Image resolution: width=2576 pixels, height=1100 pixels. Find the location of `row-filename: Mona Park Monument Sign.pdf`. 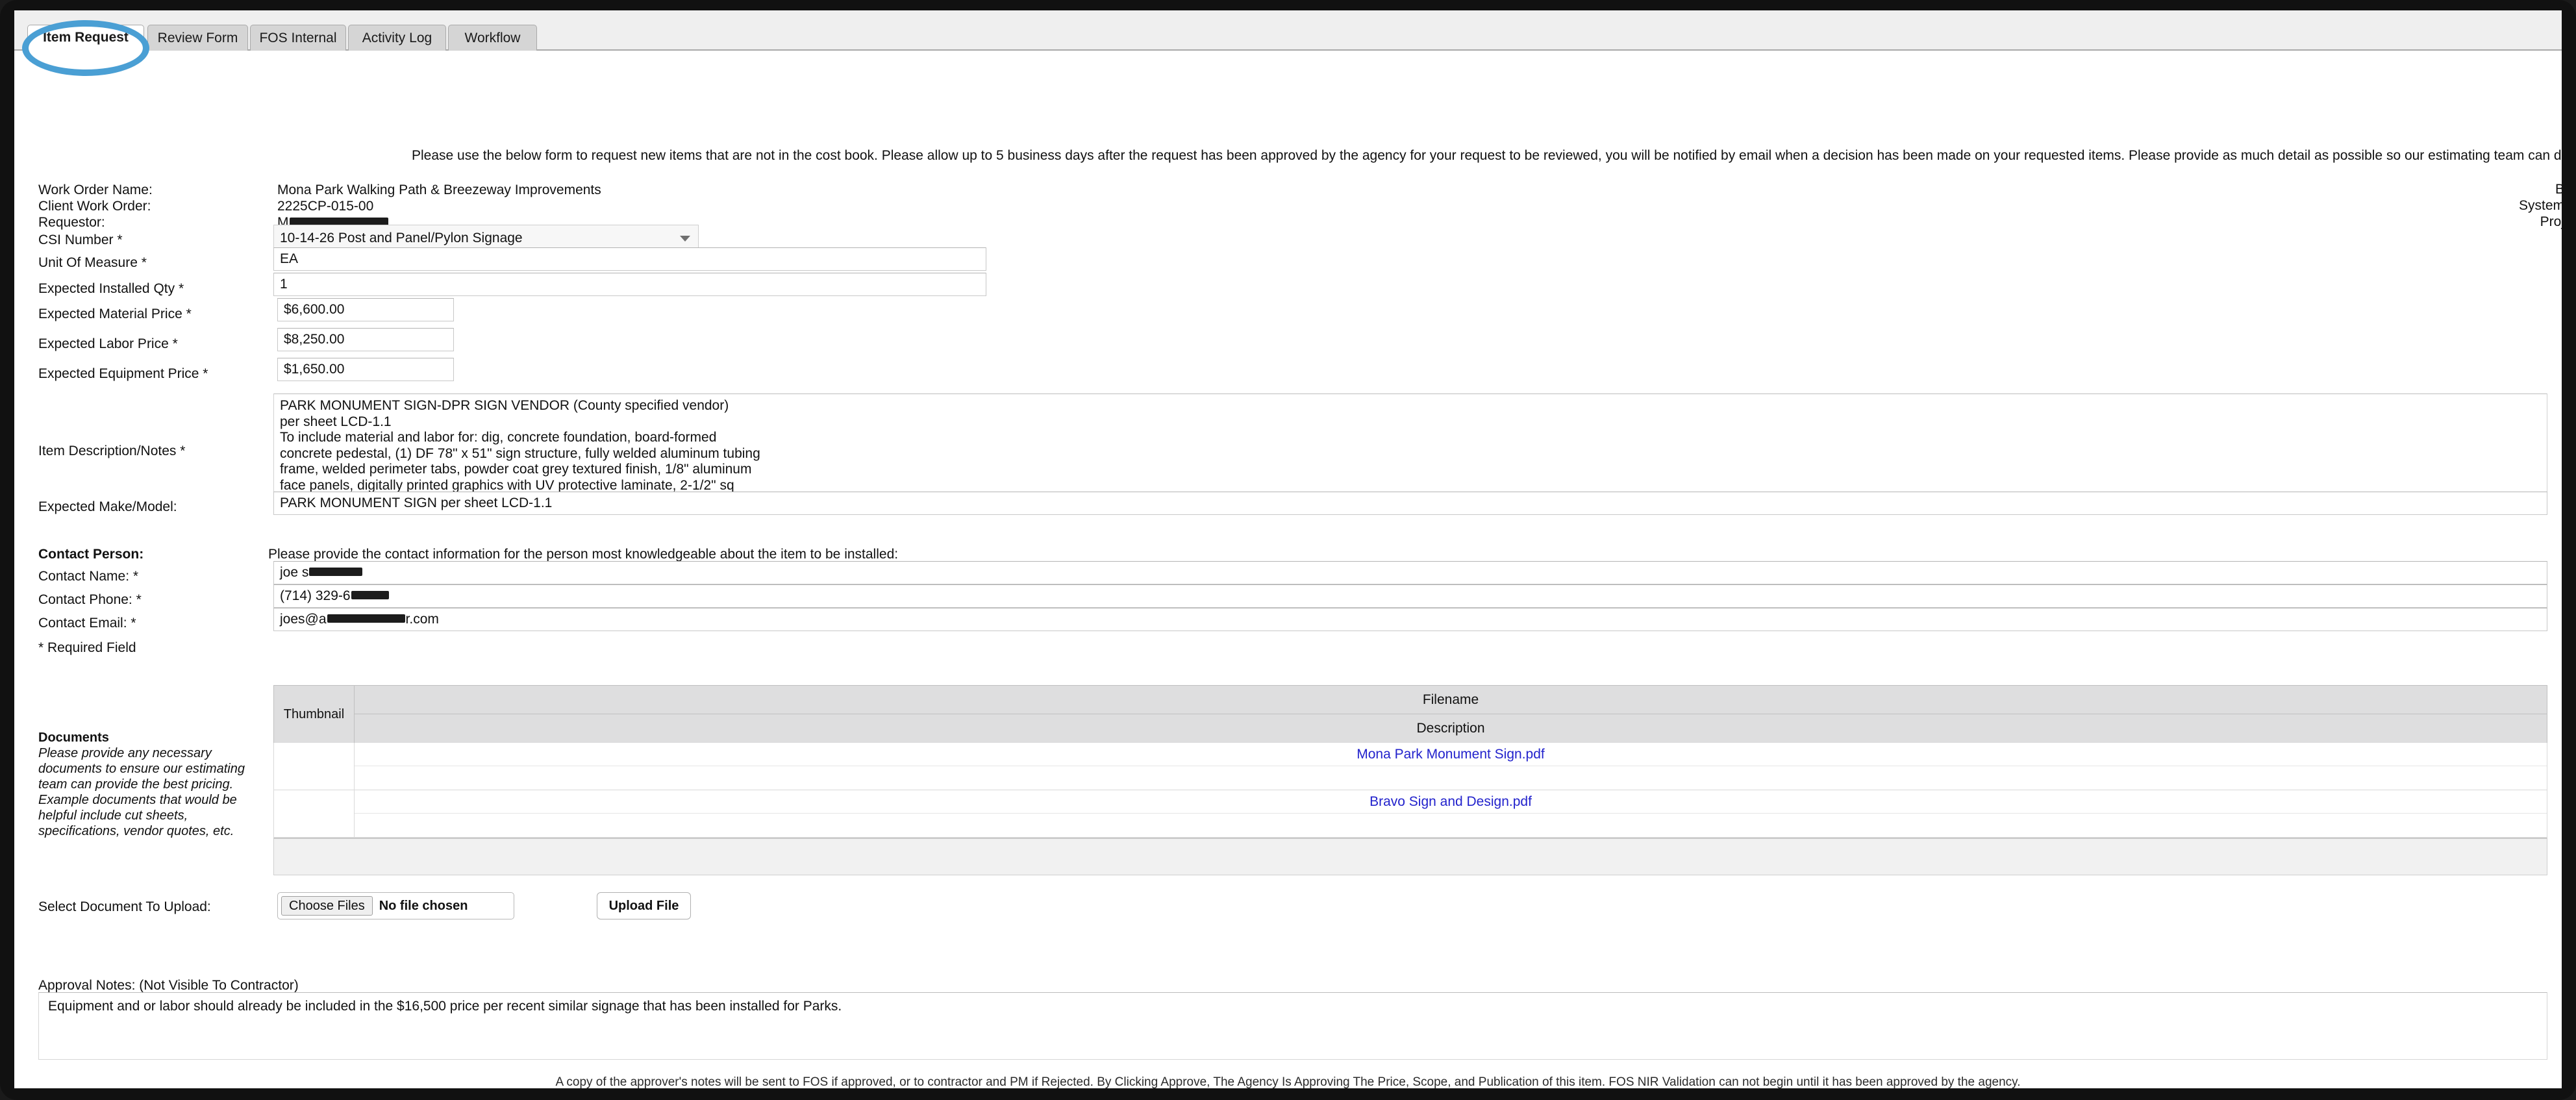

row-filename: Mona Park Monument Sign.pdf is located at coordinates (1451, 754).